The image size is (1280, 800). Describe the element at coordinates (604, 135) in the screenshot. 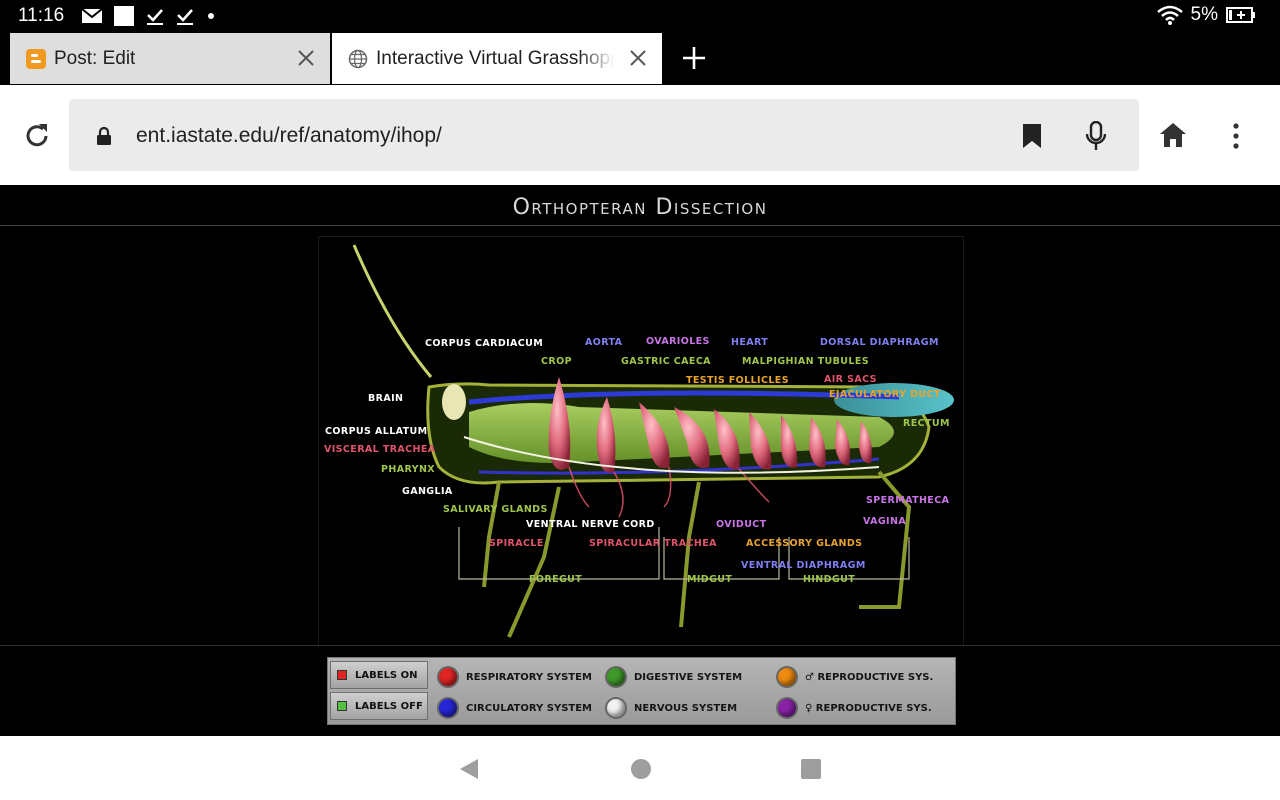

I see `address-bar: ent.iastate.edu/ref/anatomy/ihop/` at that location.